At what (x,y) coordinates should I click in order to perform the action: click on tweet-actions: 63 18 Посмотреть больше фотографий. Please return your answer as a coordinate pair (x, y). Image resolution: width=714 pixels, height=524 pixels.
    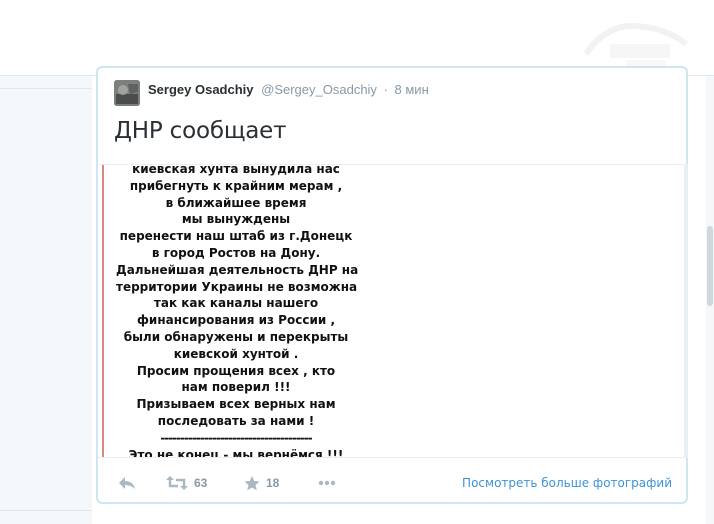
    Looking at the image, I should click on (393, 482).